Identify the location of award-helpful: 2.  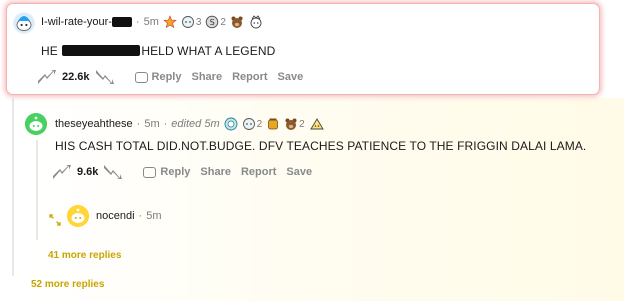
(252, 124).